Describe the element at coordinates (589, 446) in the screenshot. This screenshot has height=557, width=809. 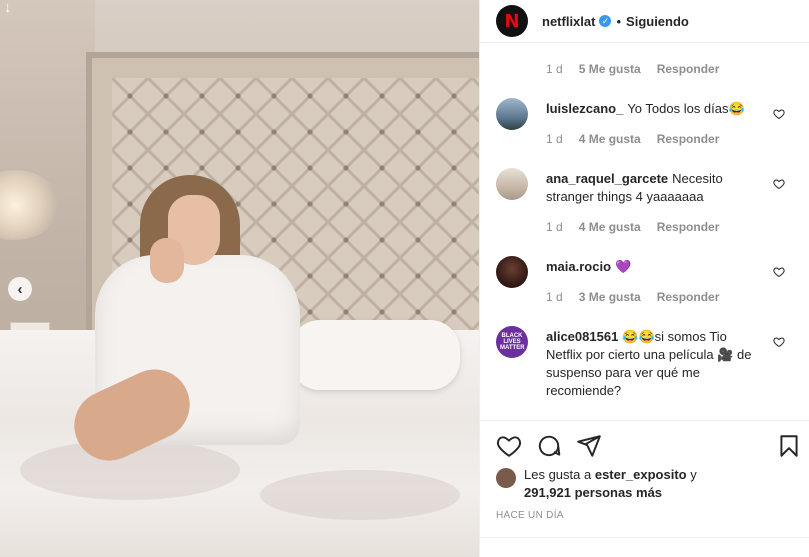
I see `share-icon` at that location.